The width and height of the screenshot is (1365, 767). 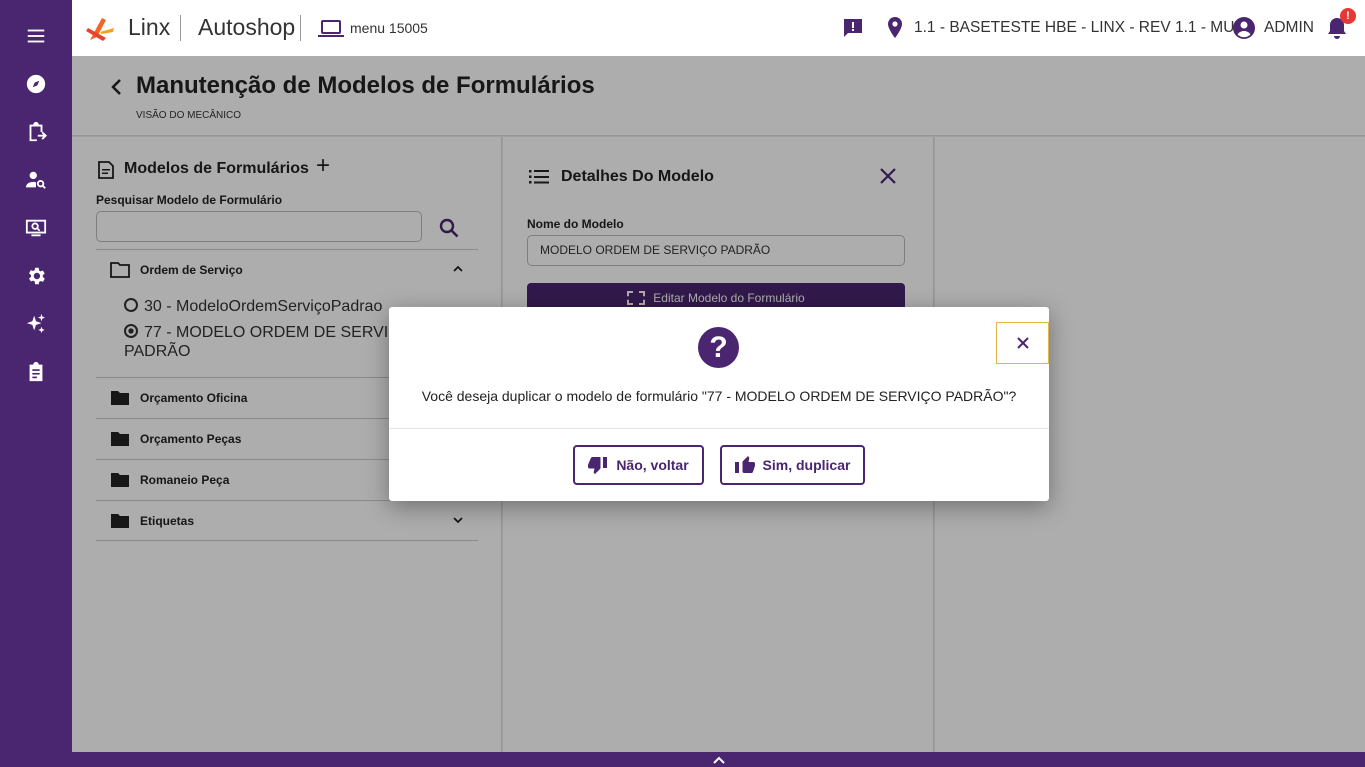 What do you see at coordinates (853, 28) in the screenshot?
I see `feedback-icon` at bounding box center [853, 28].